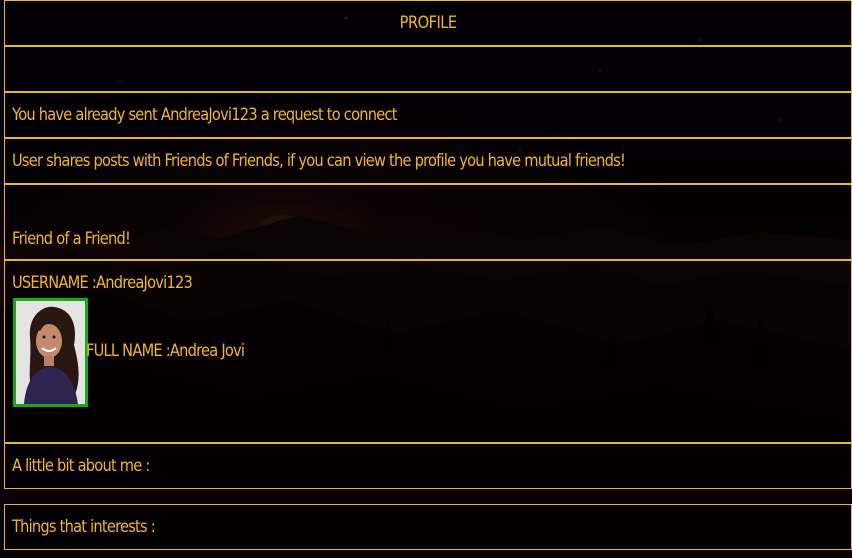 The image size is (852, 558). I want to click on username-line: USERNAME :AndreaJovi123, so click(116, 283).